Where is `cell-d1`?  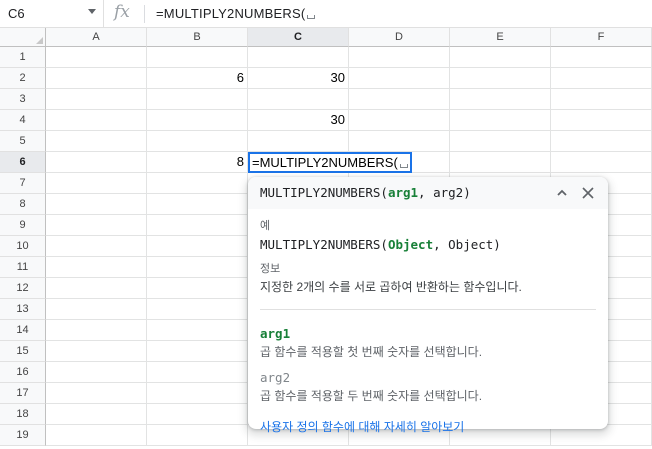 cell-d1 is located at coordinates (399, 57).